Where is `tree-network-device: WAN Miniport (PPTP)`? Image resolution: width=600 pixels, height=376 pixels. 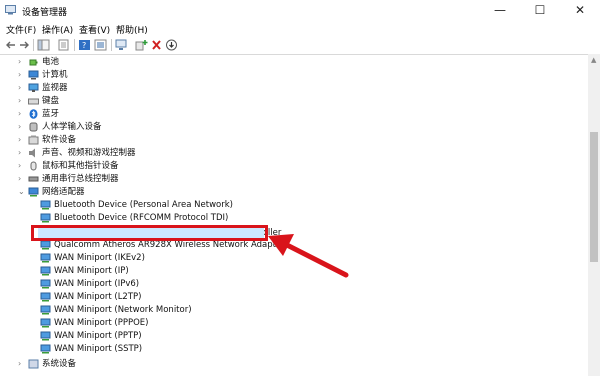
tree-network-device: WAN Miniport (PPTP) is located at coordinates (294, 336).